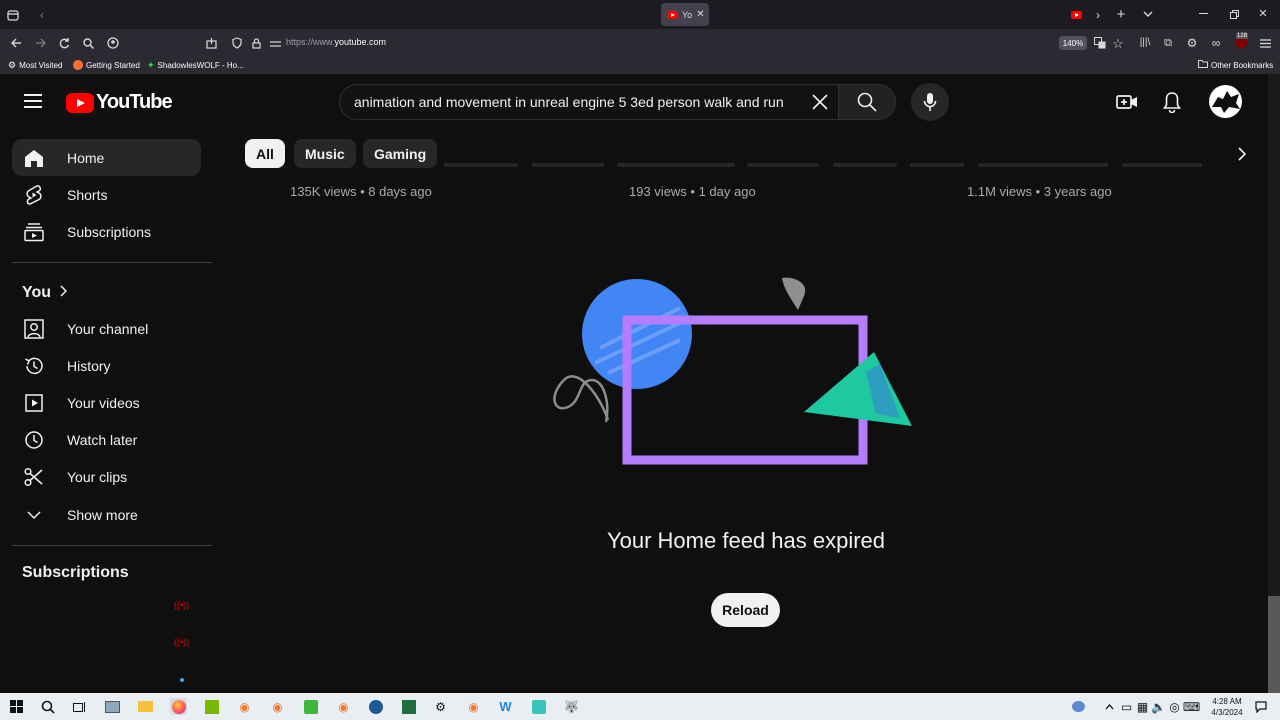  Describe the element at coordinates (64, 43) in the screenshot. I see `reload-icon` at that location.